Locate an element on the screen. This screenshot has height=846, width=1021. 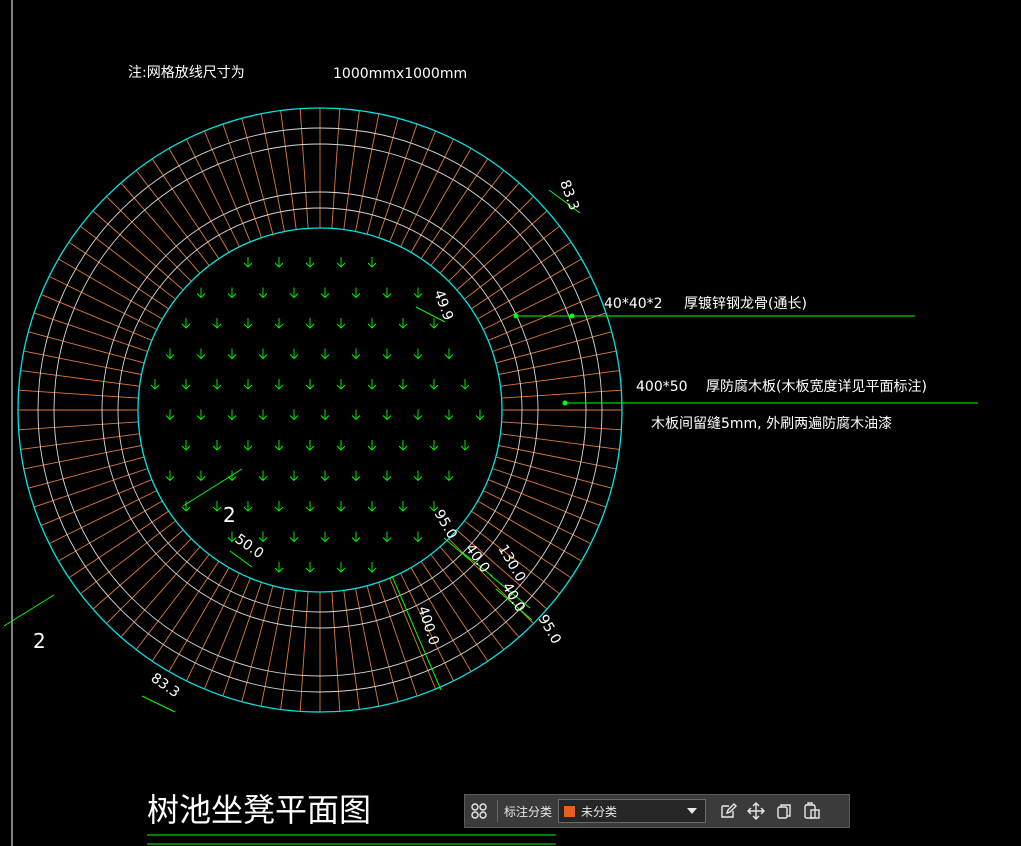
dim-400-0: 400.0 is located at coordinates (428, 625).